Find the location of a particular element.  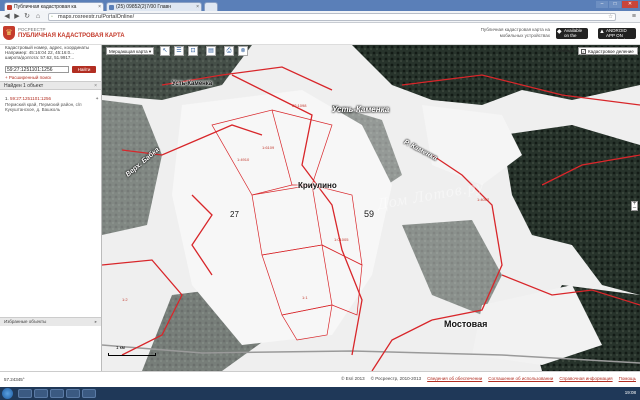

site-title: ПУБЛИЧНАЯ КАДАСТРОВАЯ КАРТА is located at coordinates (71, 36).